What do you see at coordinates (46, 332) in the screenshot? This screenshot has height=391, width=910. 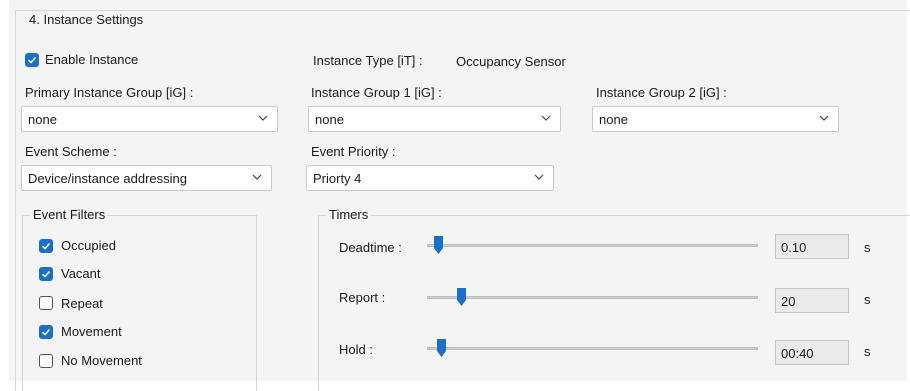 I see `filter-movement-checkbox` at bounding box center [46, 332].